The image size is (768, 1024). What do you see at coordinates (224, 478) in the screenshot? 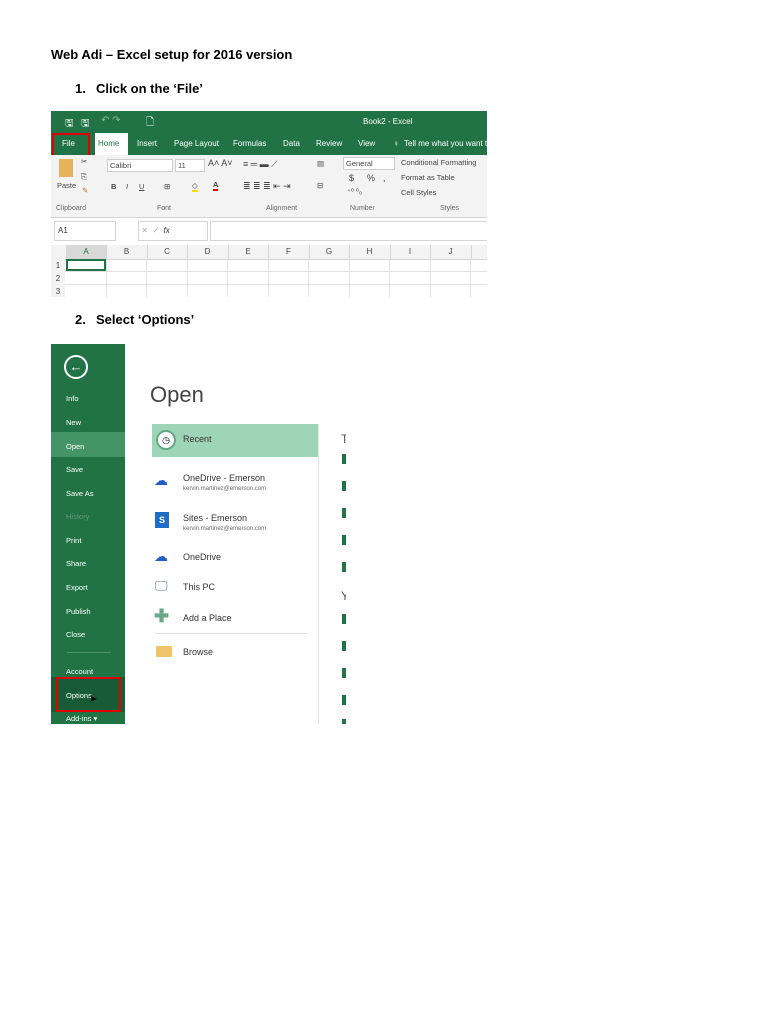
I see `location-onedrive-emerson: OneDrive - Emerson` at bounding box center [224, 478].